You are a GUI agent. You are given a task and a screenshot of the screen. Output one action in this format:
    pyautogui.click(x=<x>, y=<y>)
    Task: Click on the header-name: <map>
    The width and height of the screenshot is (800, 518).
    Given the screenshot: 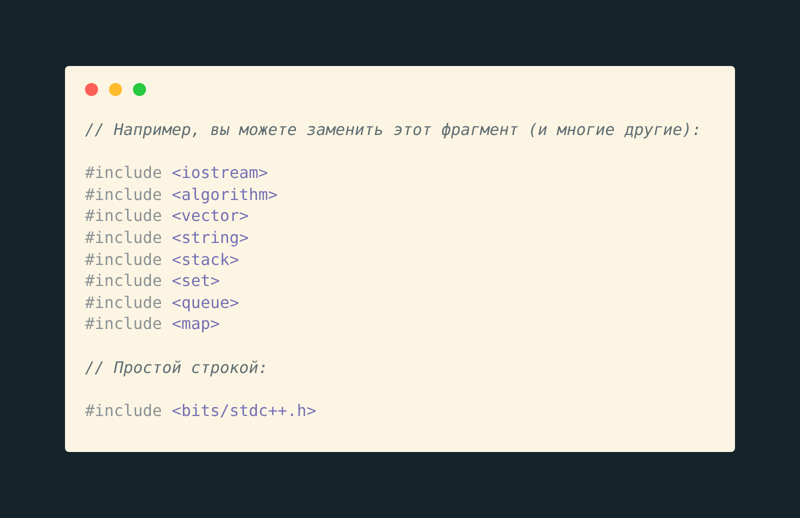 What is the action you would take?
    pyautogui.click(x=196, y=324)
    